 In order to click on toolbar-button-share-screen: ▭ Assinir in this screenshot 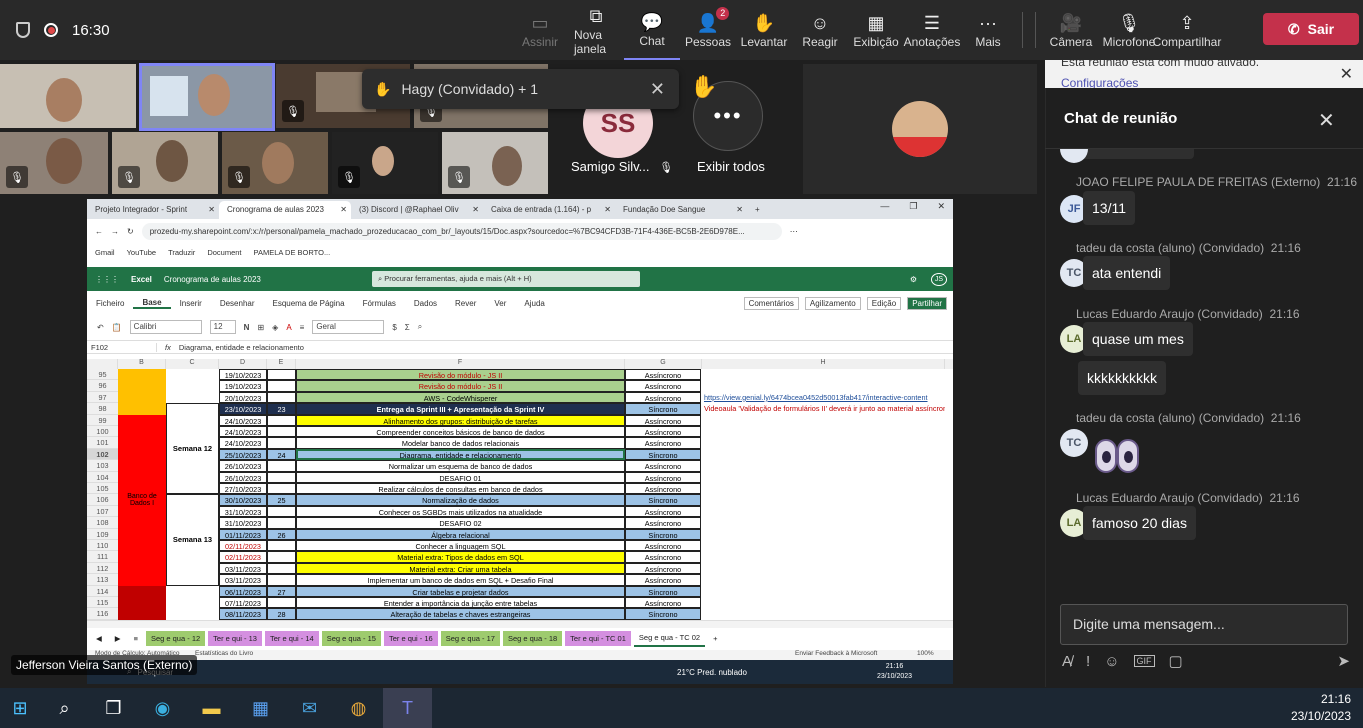, I will do `click(540, 30)`.